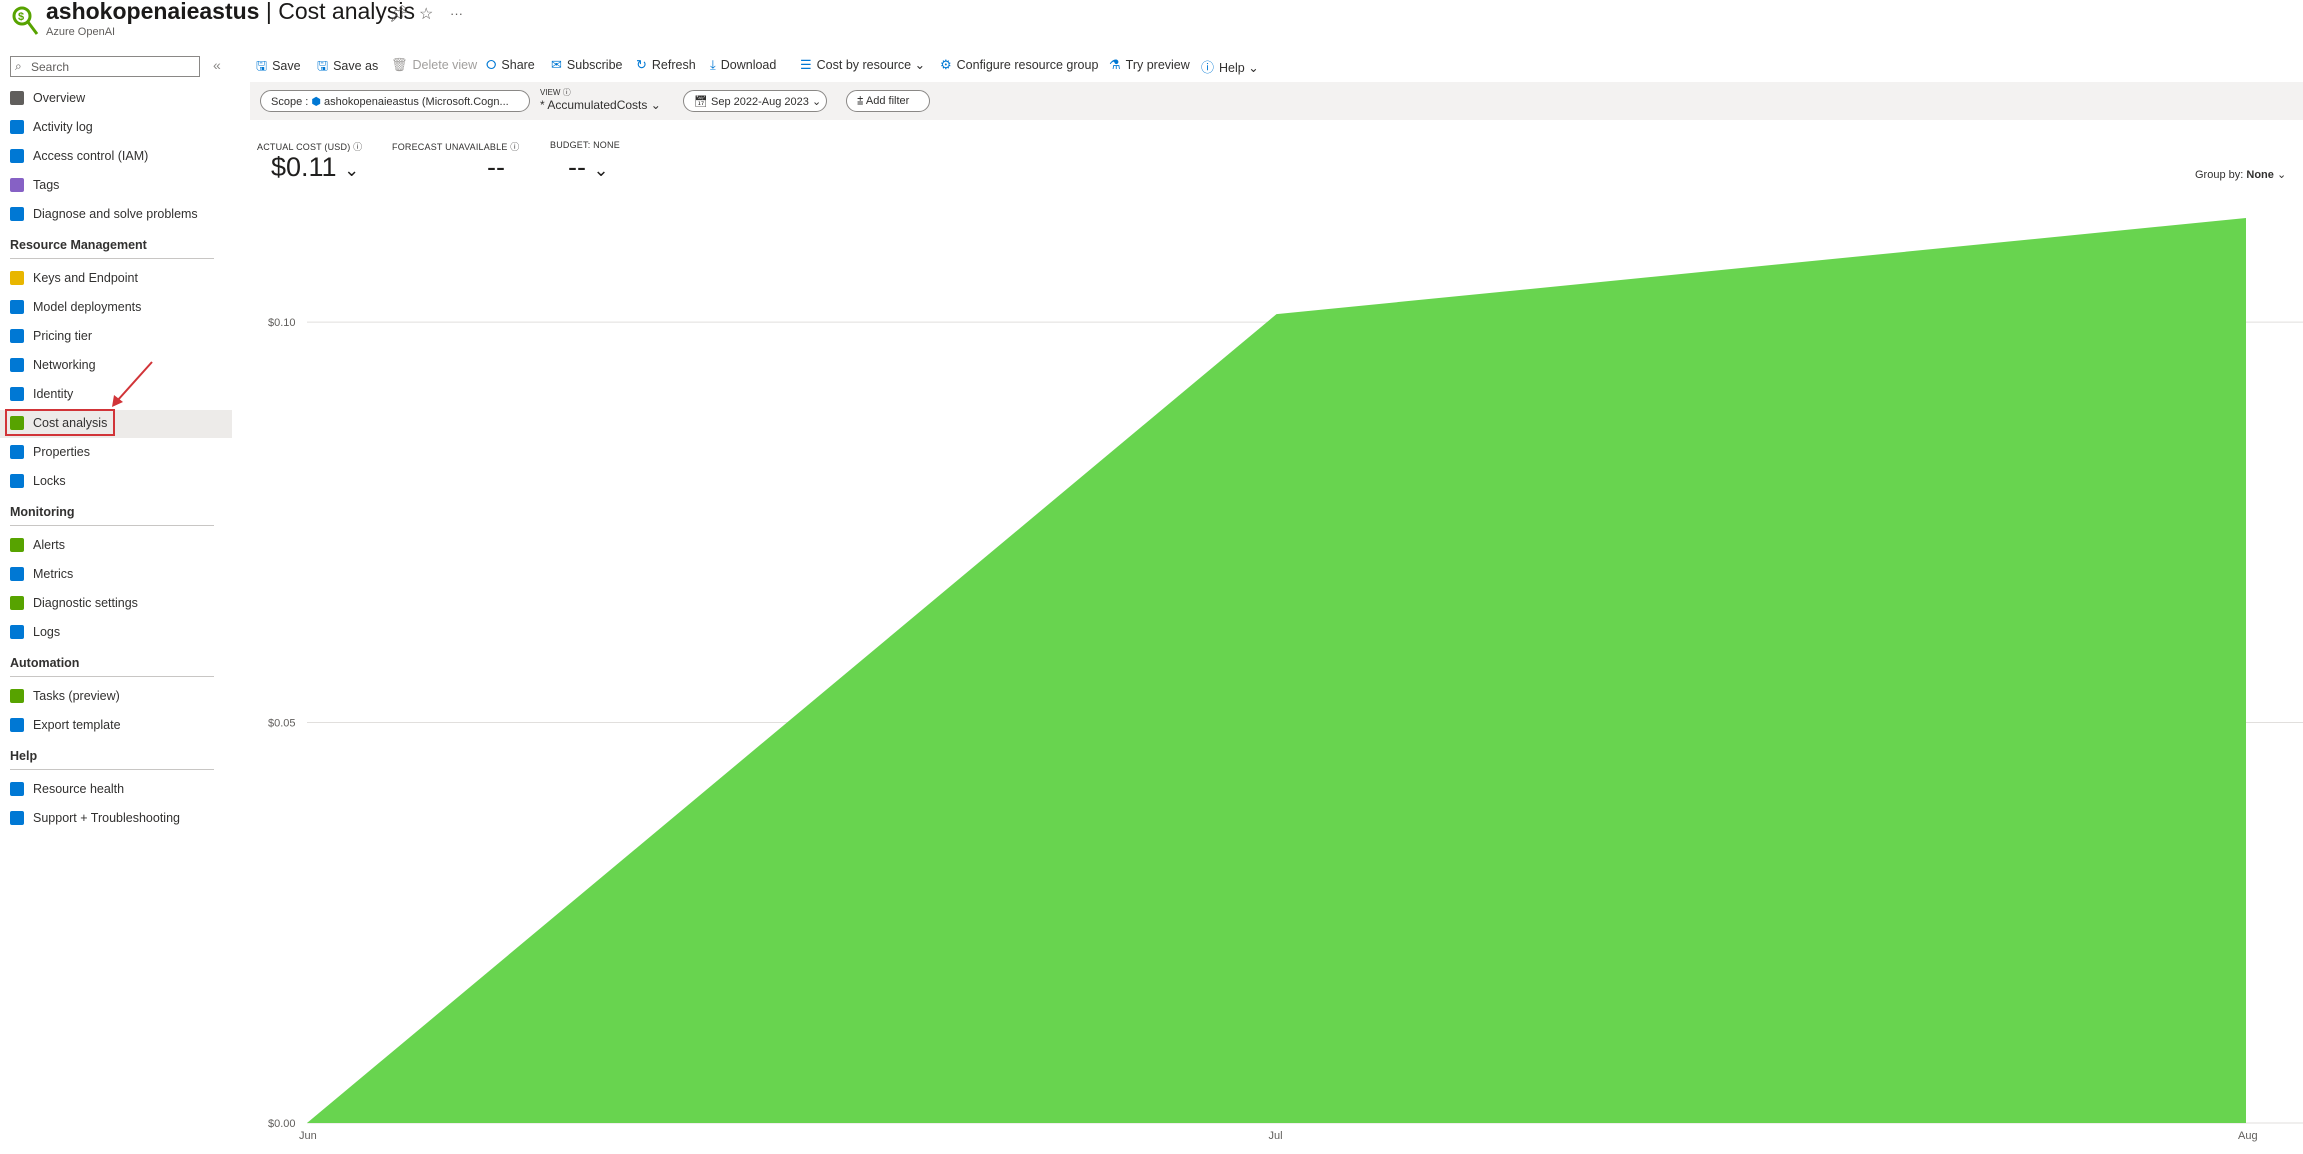 The height and width of the screenshot is (1154, 2303). Describe the element at coordinates (116, 99) in the screenshot. I see `sidebar-item-overview: Overview` at that location.